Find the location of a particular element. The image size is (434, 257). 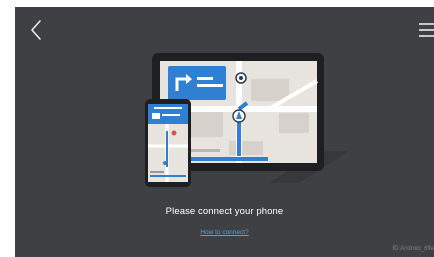

back-button is located at coordinates (37, 30).